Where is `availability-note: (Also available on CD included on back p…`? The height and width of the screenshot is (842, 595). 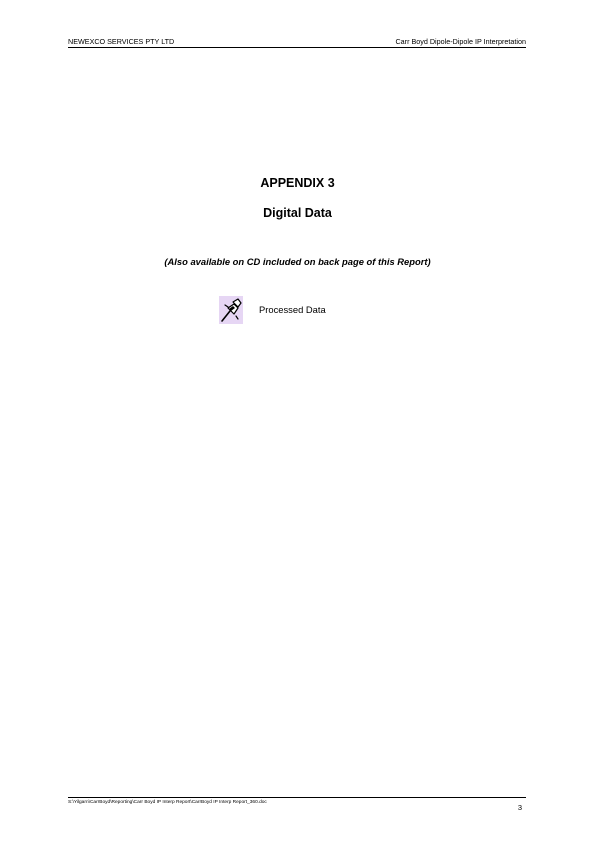 availability-note: (Also available on CD included on back p… is located at coordinates (297, 261).